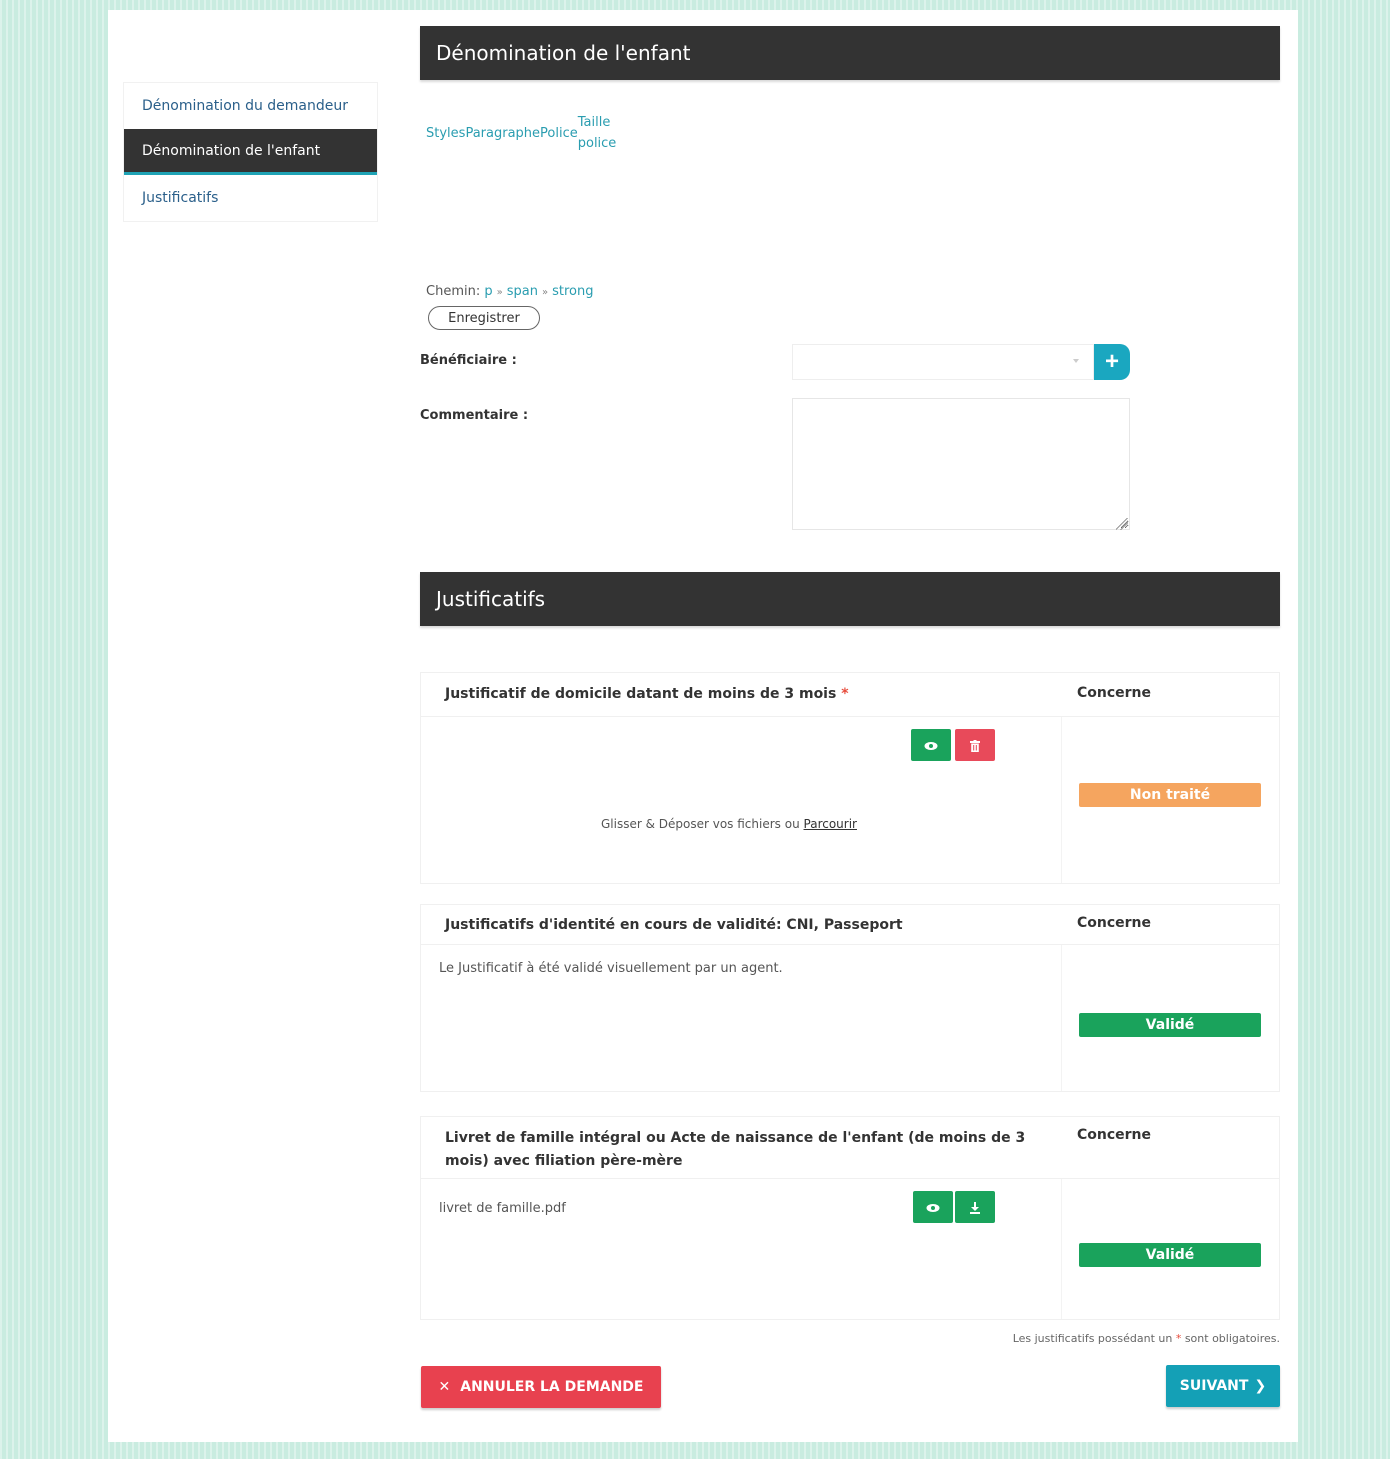  I want to click on delete-button, so click(975, 745).